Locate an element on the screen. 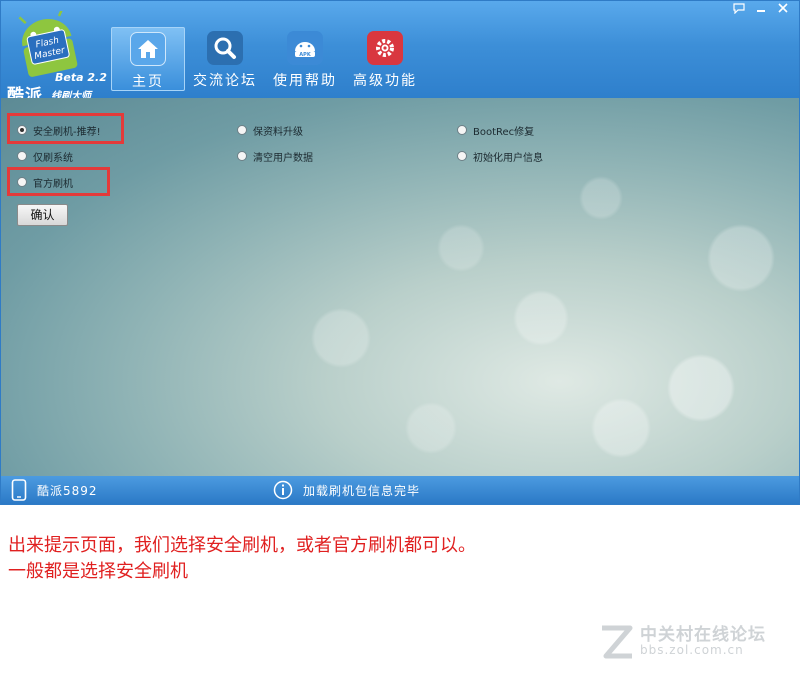 The image size is (800, 683). device-name: 酷派5892 is located at coordinates (67, 491).